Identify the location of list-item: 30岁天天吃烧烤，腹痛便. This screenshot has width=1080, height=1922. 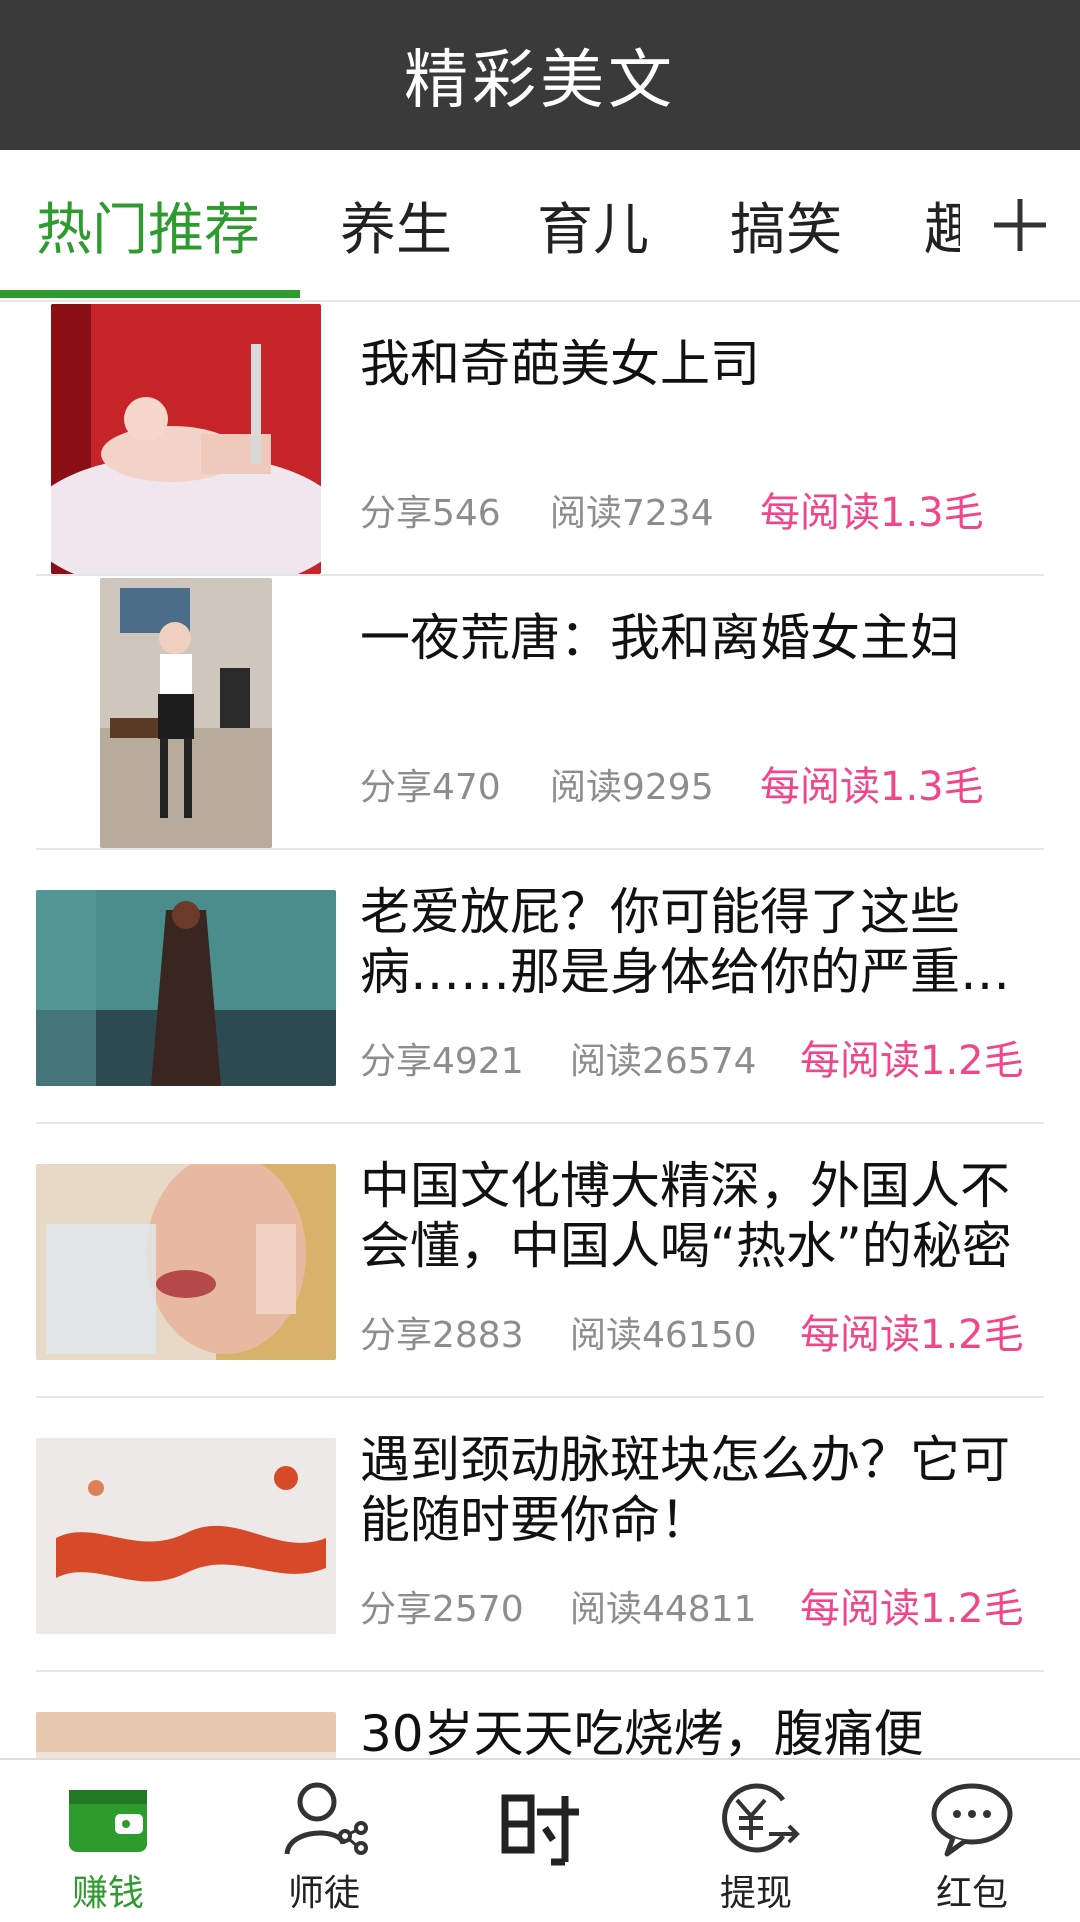
(540, 1714).